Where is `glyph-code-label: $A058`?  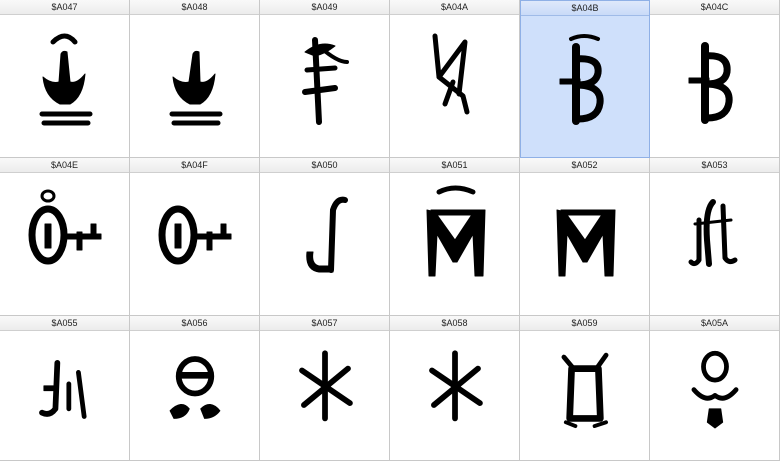 glyph-code-label: $A058 is located at coordinates (454, 323).